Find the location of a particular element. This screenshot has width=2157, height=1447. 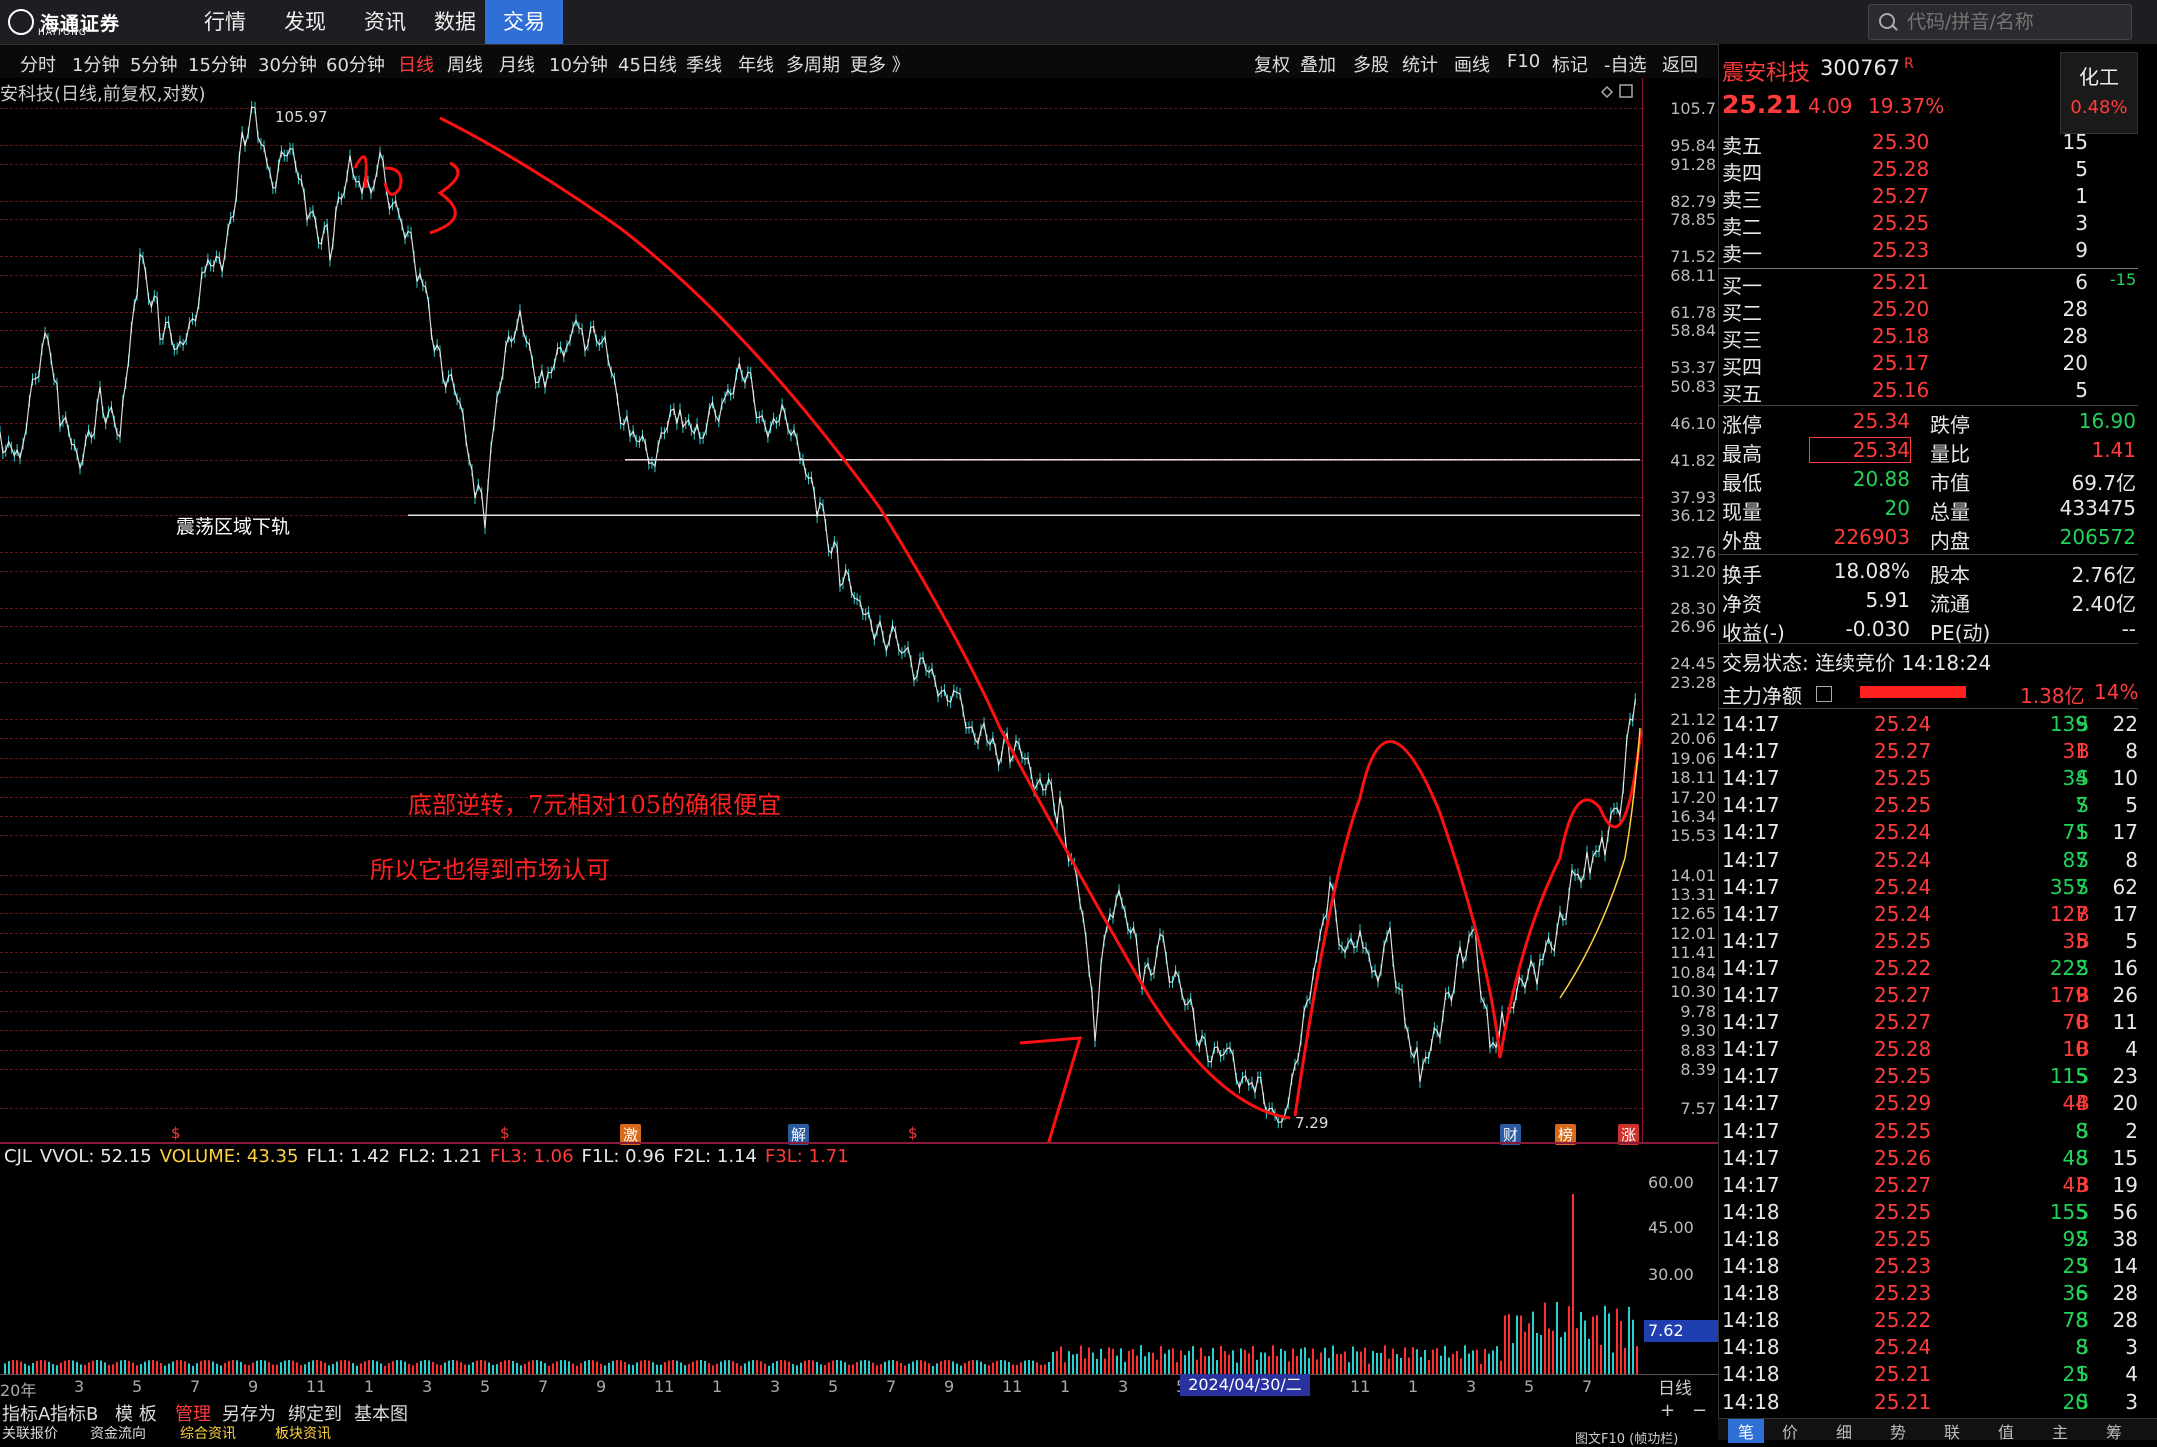

bid-price: 25.21 is located at coordinates (1901, 282).